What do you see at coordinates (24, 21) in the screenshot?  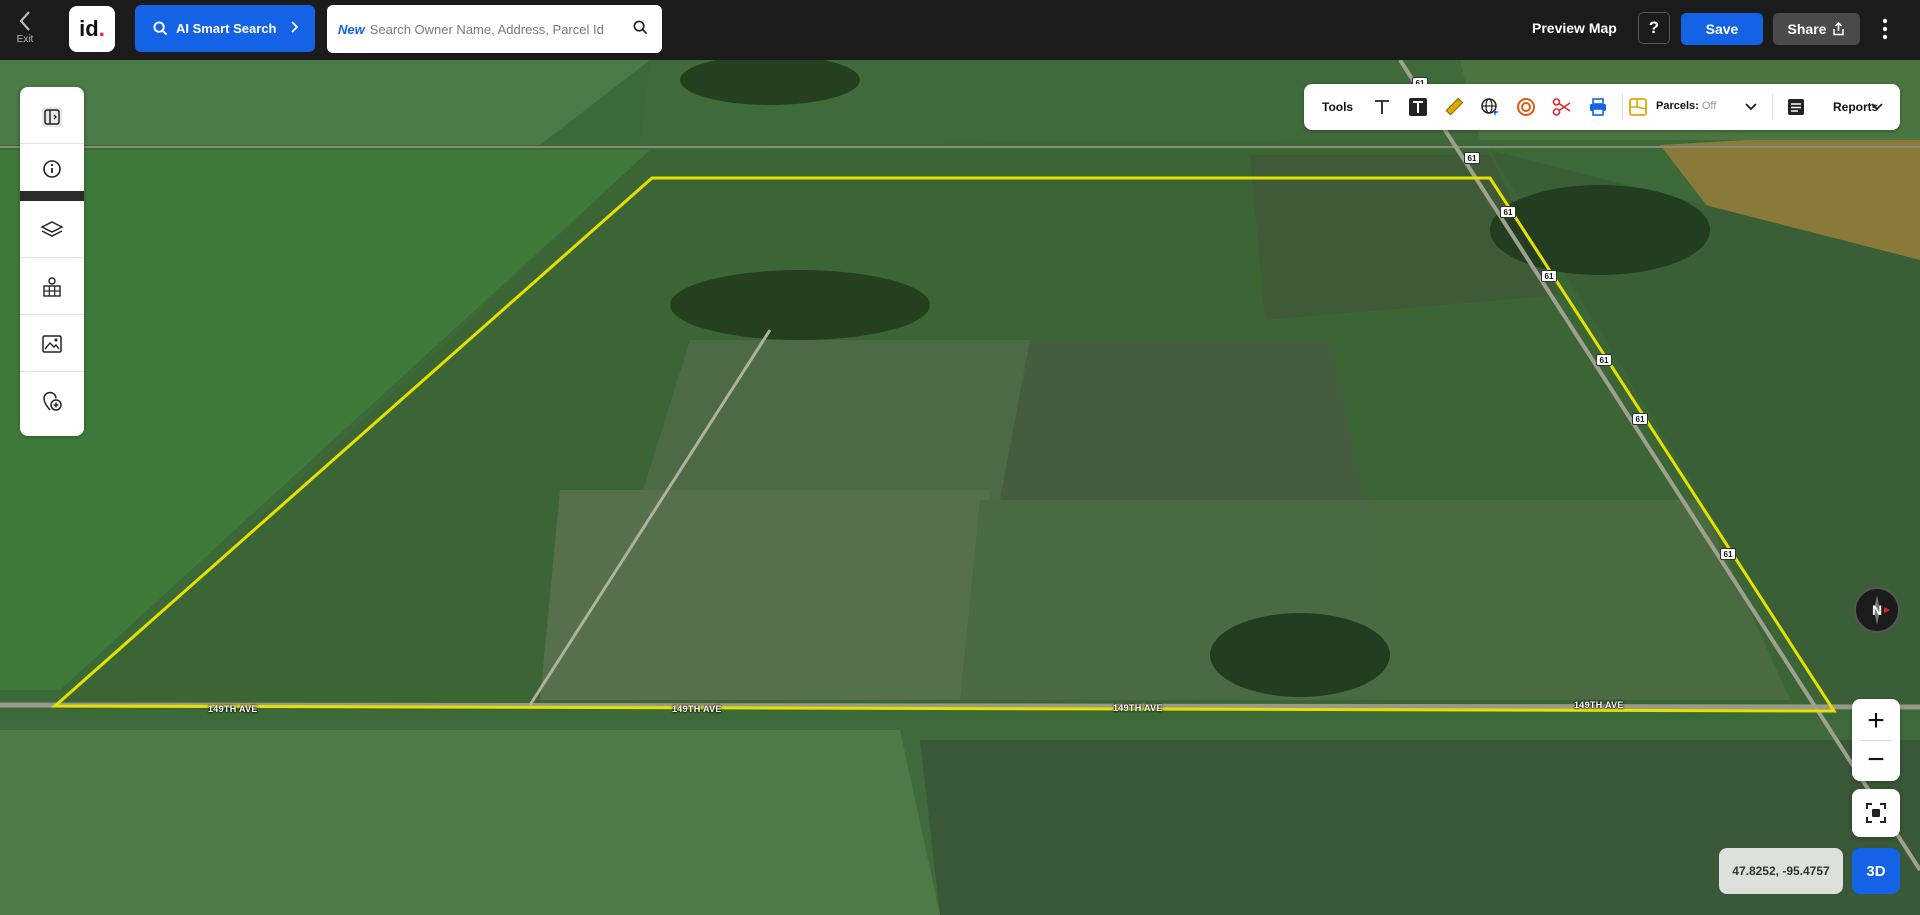 I see `chevron-left-icon` at bounding box center [24, 21].